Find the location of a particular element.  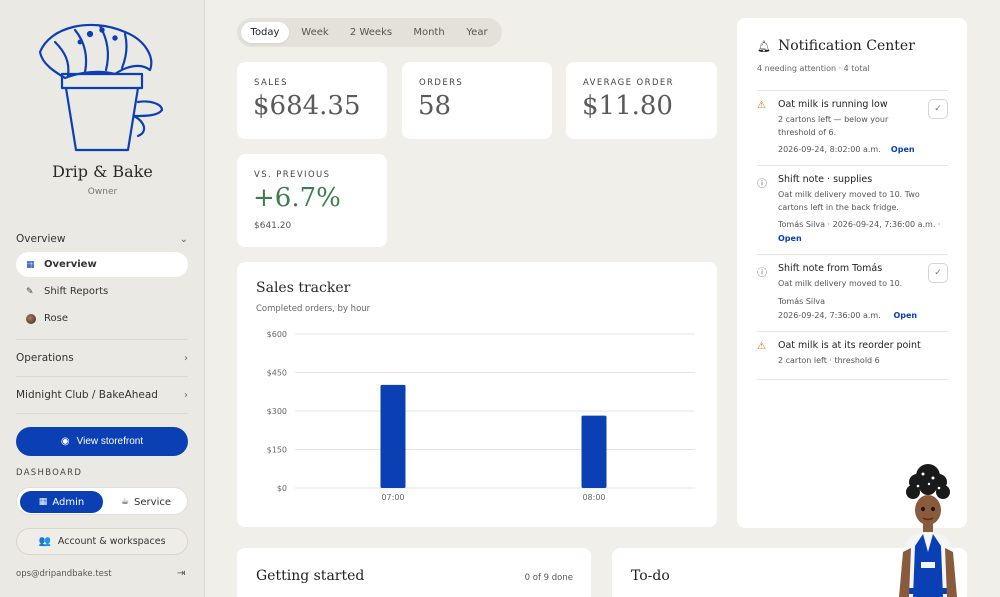

sidebar-item-label: Rose is located at coordinates (56, 318).